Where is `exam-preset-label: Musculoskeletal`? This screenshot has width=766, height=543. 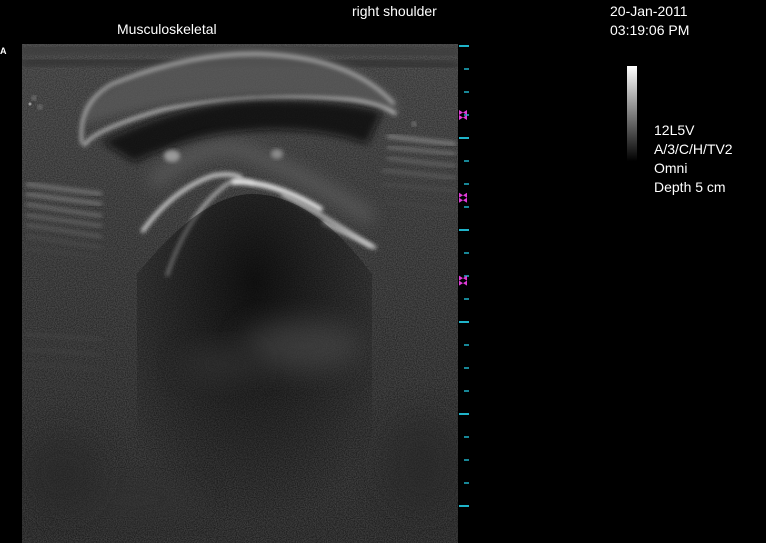
exam-preset-label: Musculoskeletal is located at coordinates (167, 29).